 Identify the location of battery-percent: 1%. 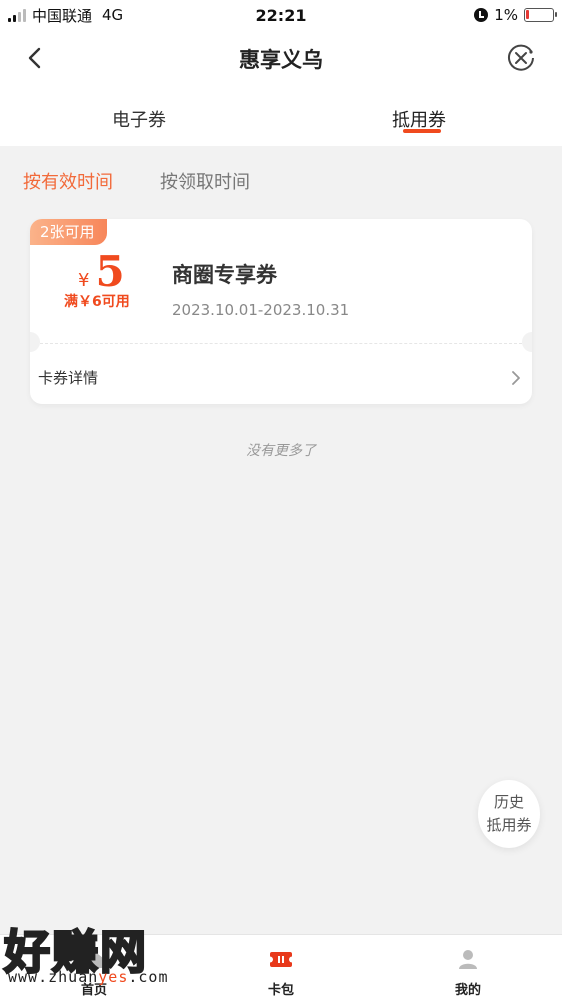
(506, 15).